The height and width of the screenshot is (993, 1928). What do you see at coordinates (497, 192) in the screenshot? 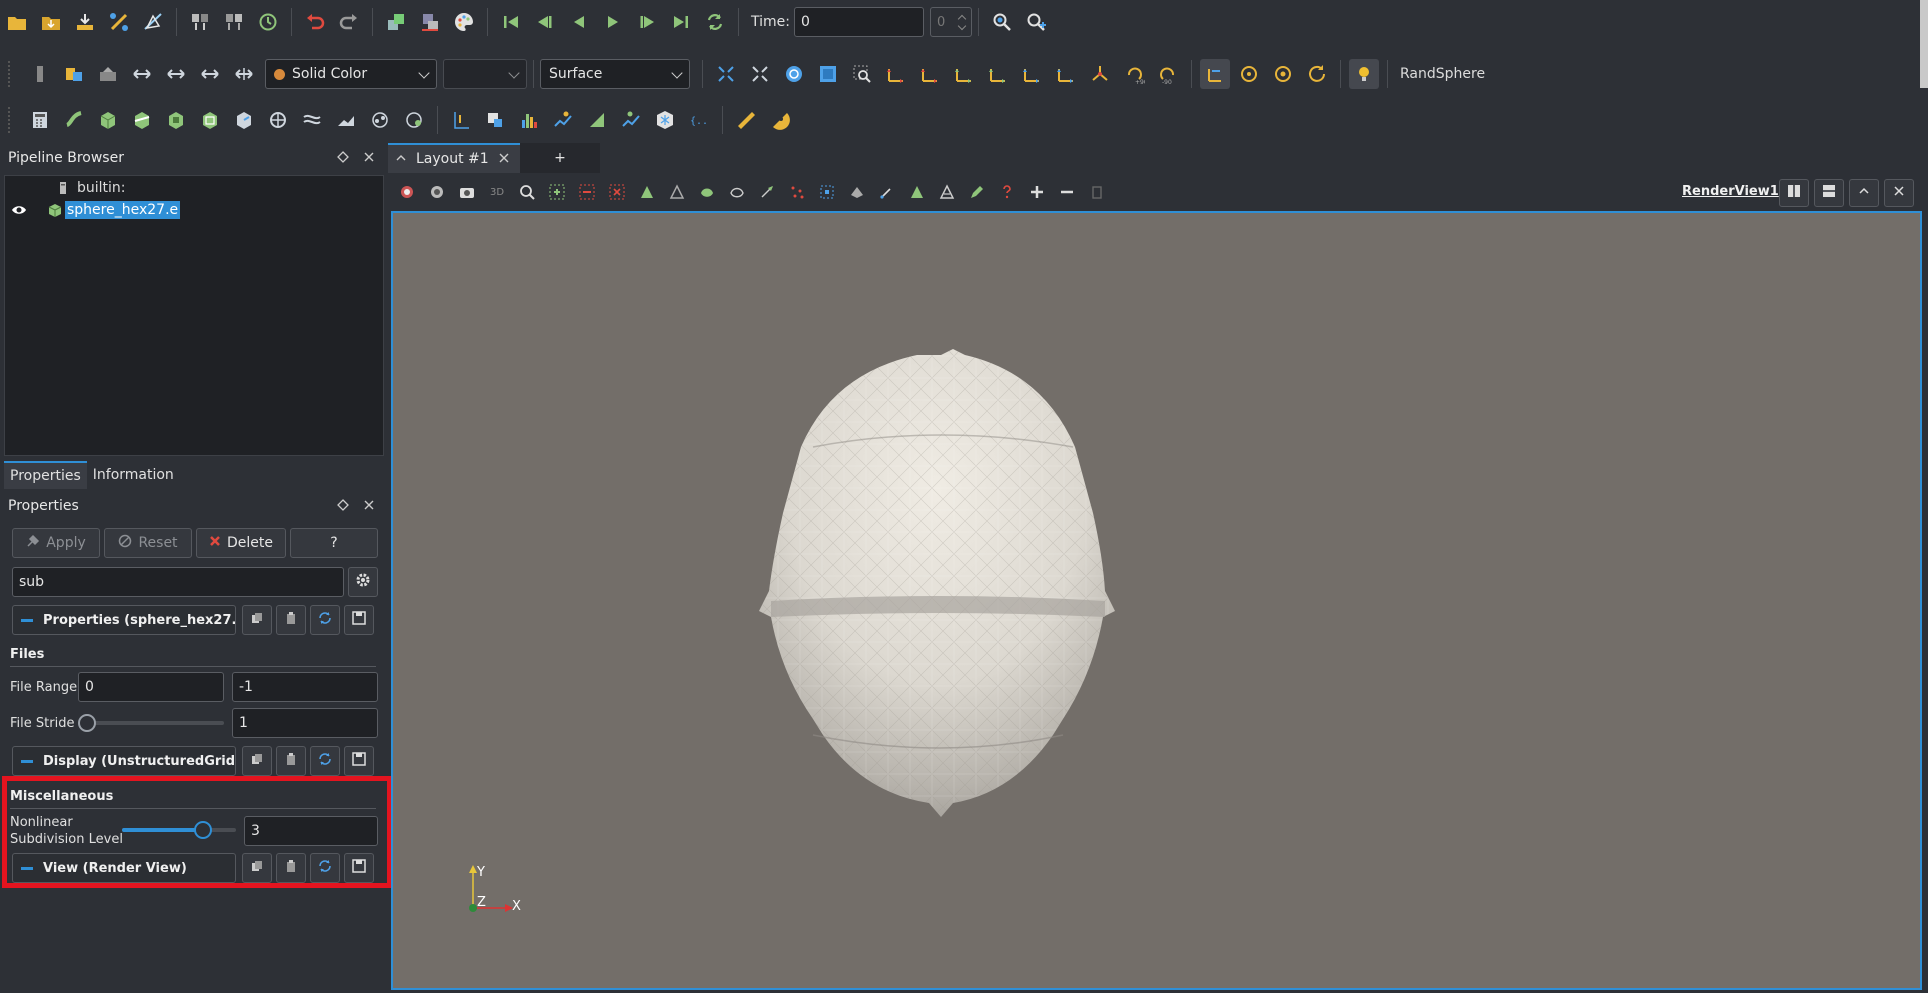
I see `toggle-3d-button: 3D` at bounding box center [497, 192].